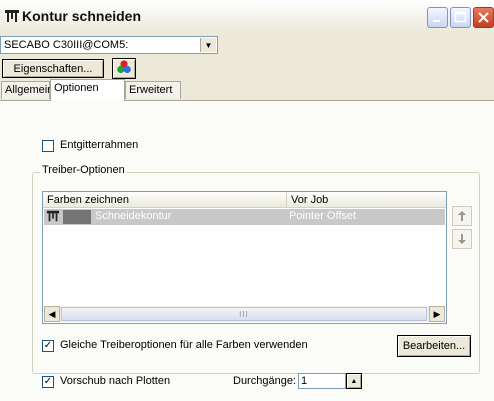  Describe the element at coordinates (460, 17) in the screenshot. I see `maximize-button` at that location.